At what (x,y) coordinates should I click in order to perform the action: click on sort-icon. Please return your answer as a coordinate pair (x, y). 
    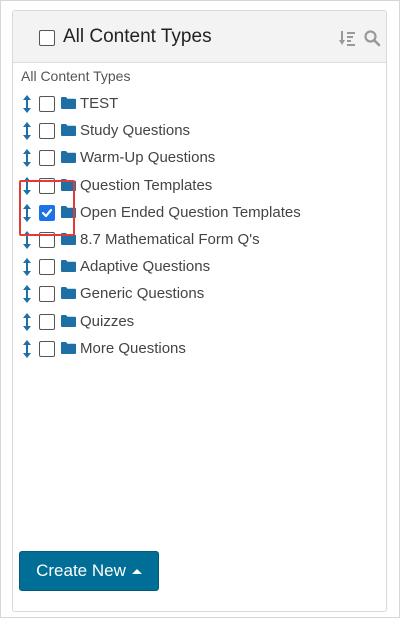
    Looking at the image, I should click on (348, 38).